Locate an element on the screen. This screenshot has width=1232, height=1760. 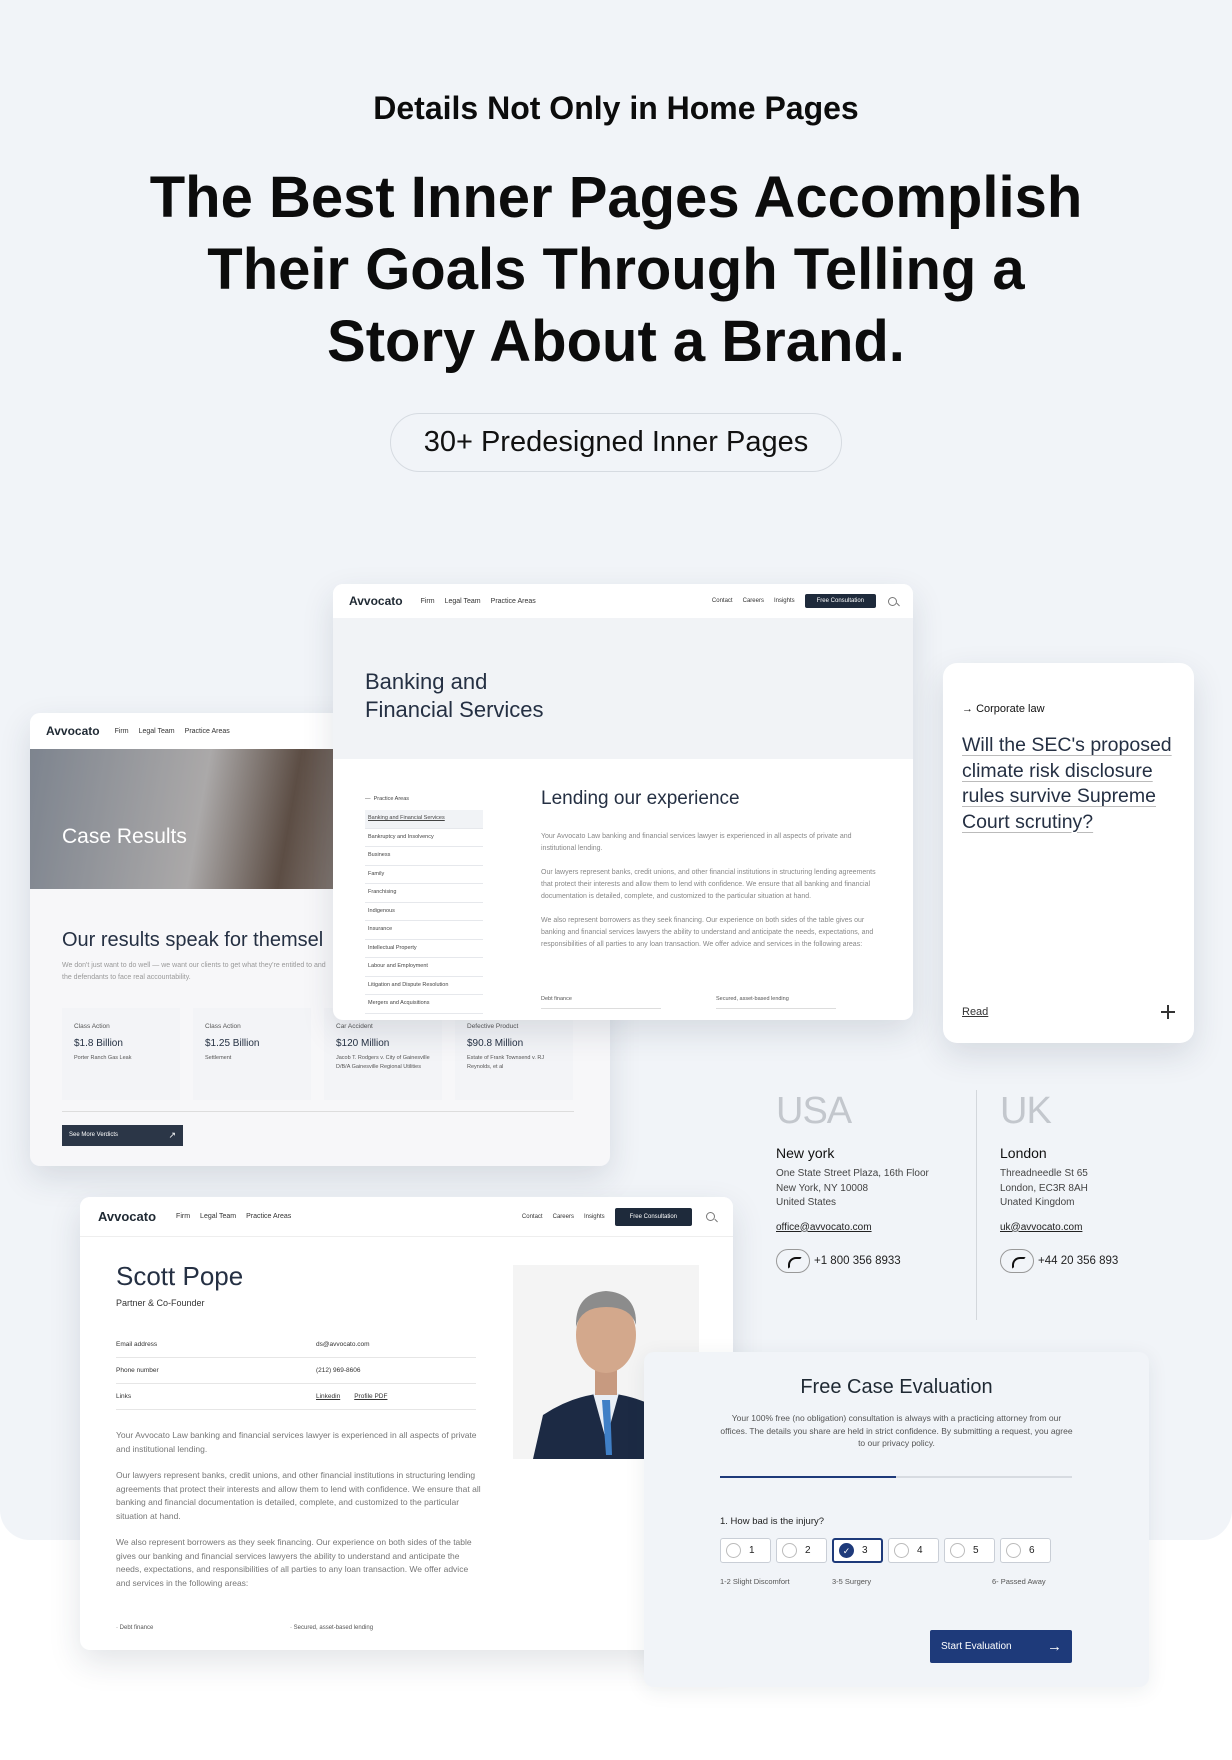
office-phone: +44 20 356 893 is located at coordinates (1100, 1260).